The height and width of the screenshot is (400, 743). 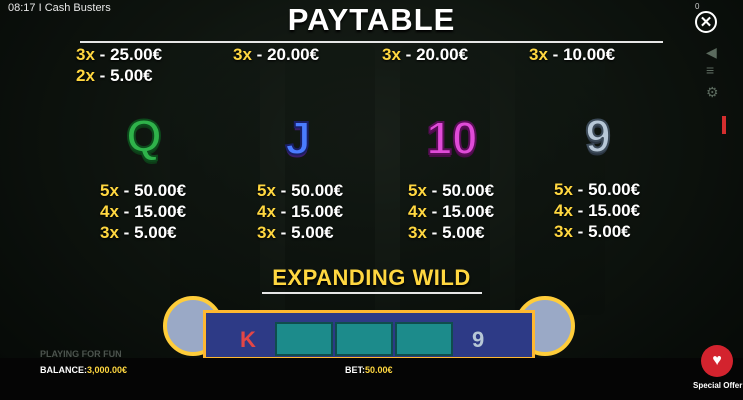 I want to click on paytable-title: PAYTABLE, so click(x=371, y=19).